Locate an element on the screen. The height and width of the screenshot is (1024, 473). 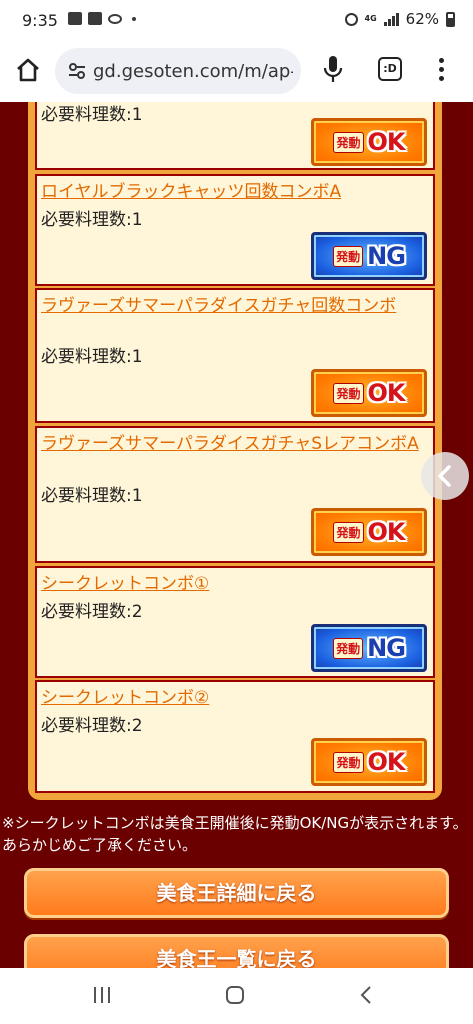
combo-item: シークレットコンボ① 必要料理数:2 発動 NG is located at coordinates (235, 622).